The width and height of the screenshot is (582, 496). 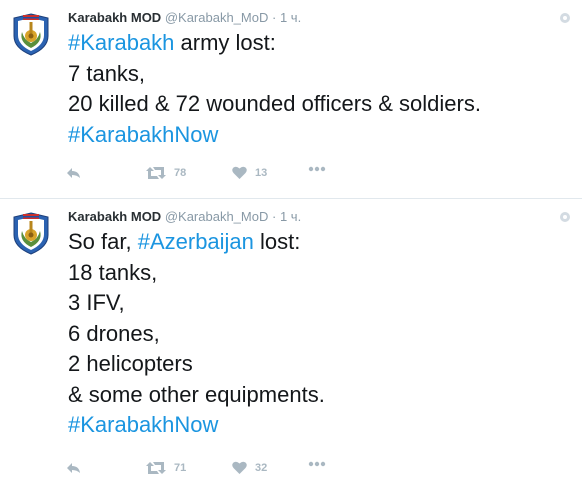 What do you see at coordinates (196, 273) in the screenshot?
I see `tweet-line: 18 tanks,` at bounding box center [196, 273].